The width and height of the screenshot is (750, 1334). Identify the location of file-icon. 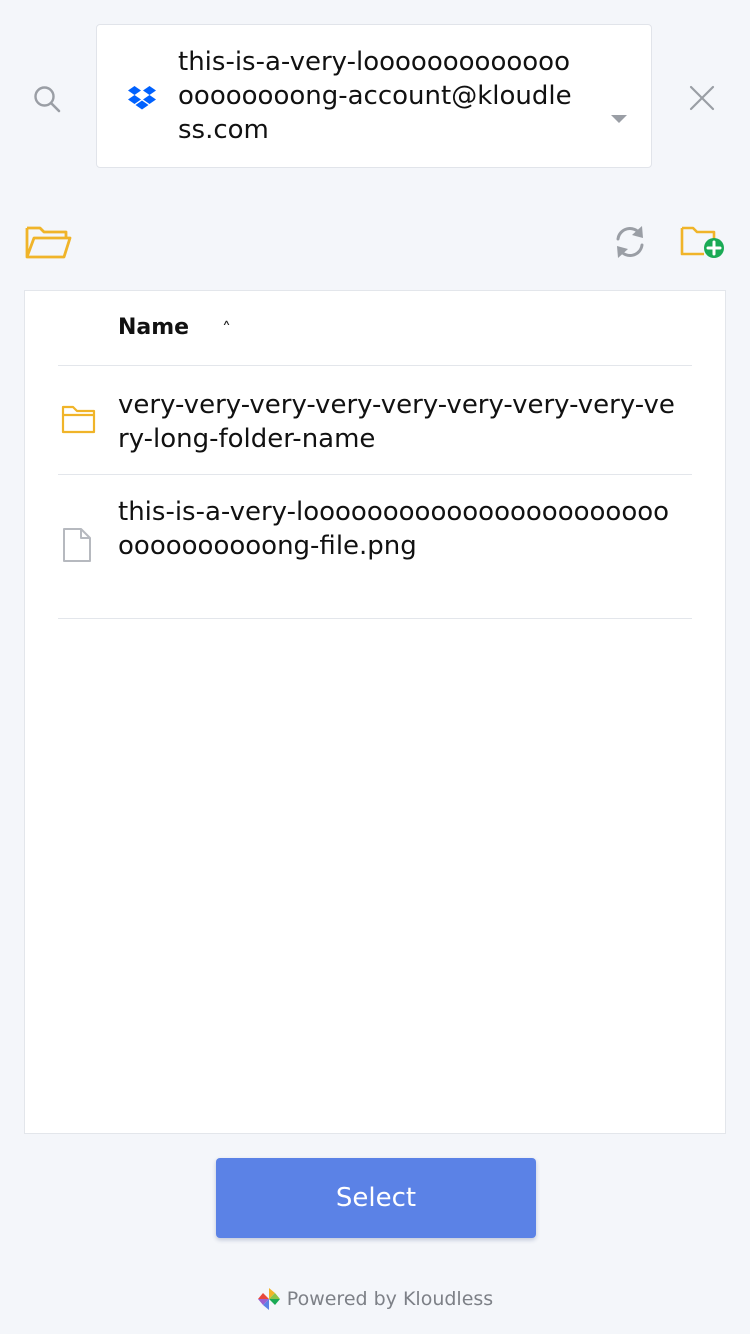
(77, 545).